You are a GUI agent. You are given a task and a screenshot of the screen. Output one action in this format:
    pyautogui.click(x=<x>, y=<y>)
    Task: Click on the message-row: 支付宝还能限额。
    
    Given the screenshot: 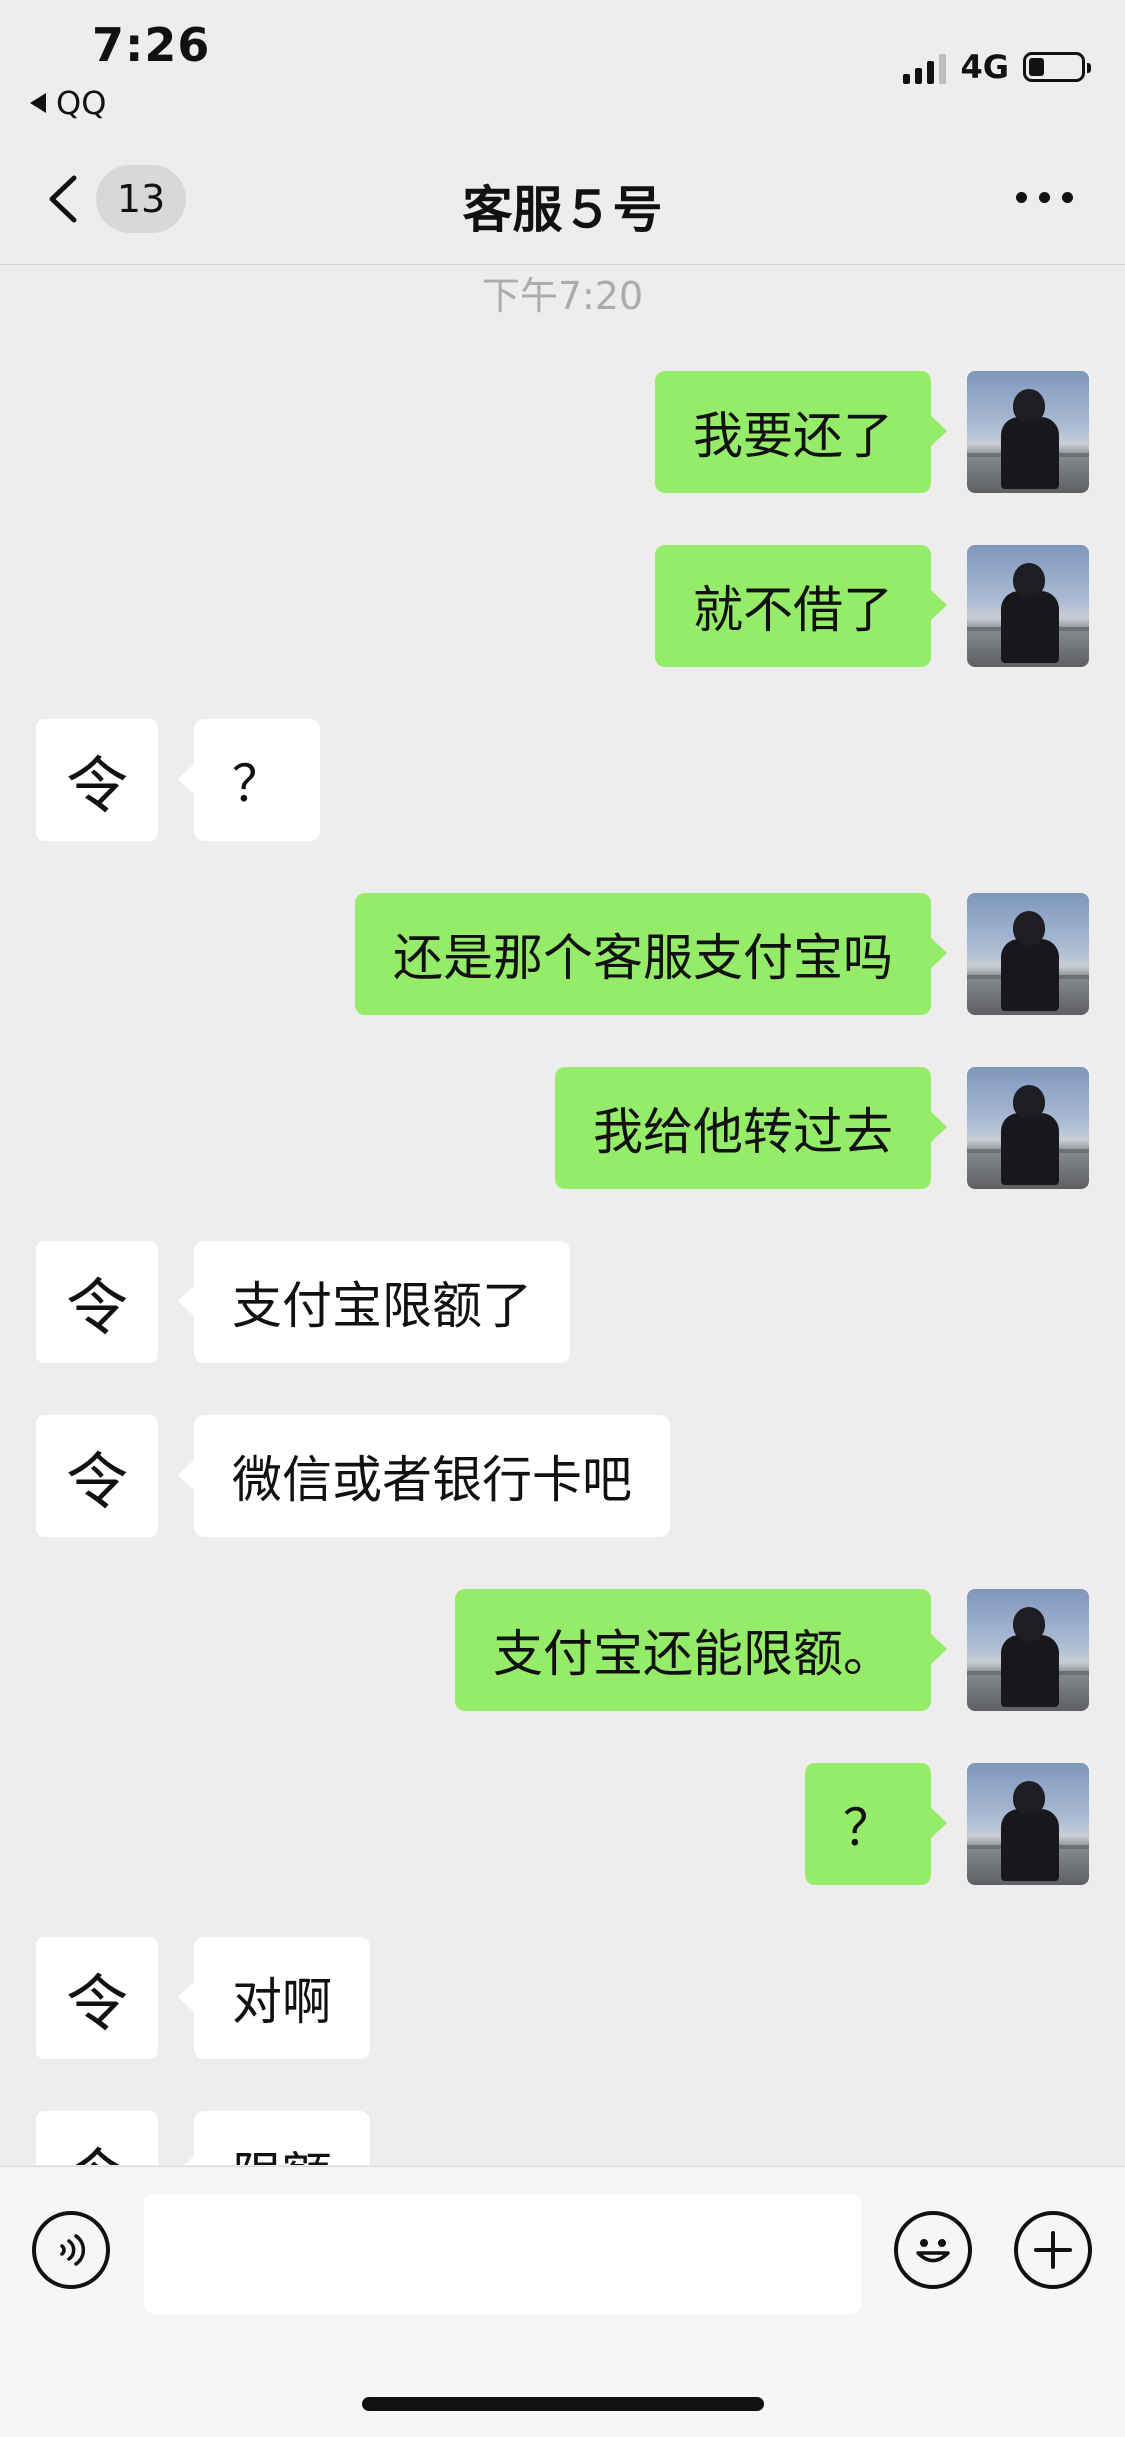 What is the action you would take?
    pyautogui.click(x=562, y=1651)
    